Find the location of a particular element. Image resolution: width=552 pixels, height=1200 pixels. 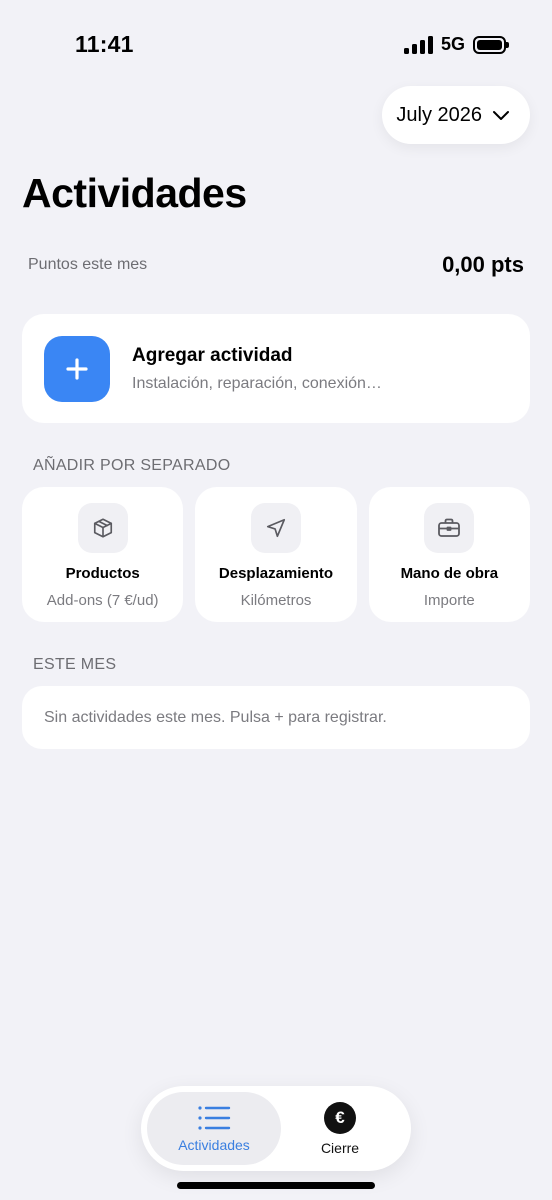

tab-bar: Actividades € Cierre is located at coordinates (276, 1128).